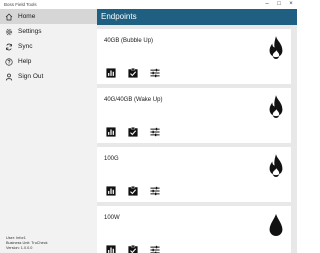 The height and width of the screenshot is (253, 320). Describe the element at coordinates (9, 62) in the screenshot. I see `help-icon` at that location.